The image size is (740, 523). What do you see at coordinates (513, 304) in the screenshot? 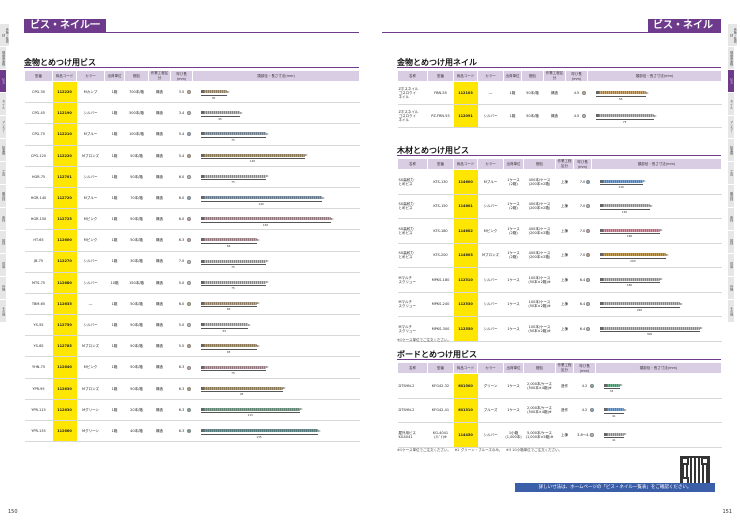
I see `cell-unit: 1ケース` at bounding box center [513, 304].